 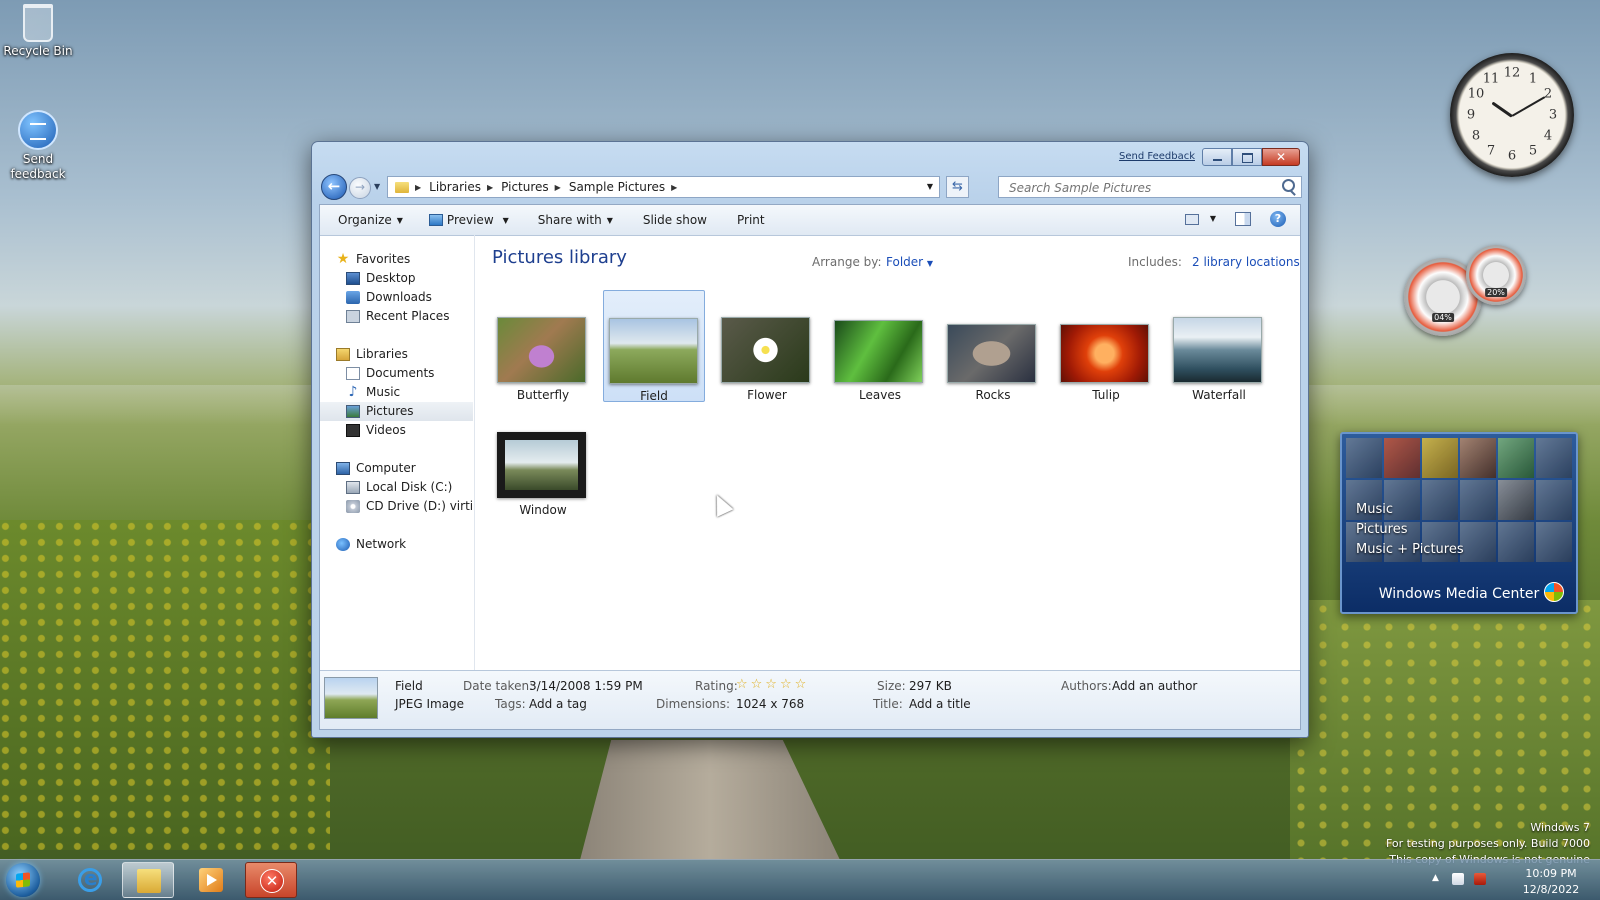 I want to click on tags-value: Add a tag, so click(x=558, y=704).